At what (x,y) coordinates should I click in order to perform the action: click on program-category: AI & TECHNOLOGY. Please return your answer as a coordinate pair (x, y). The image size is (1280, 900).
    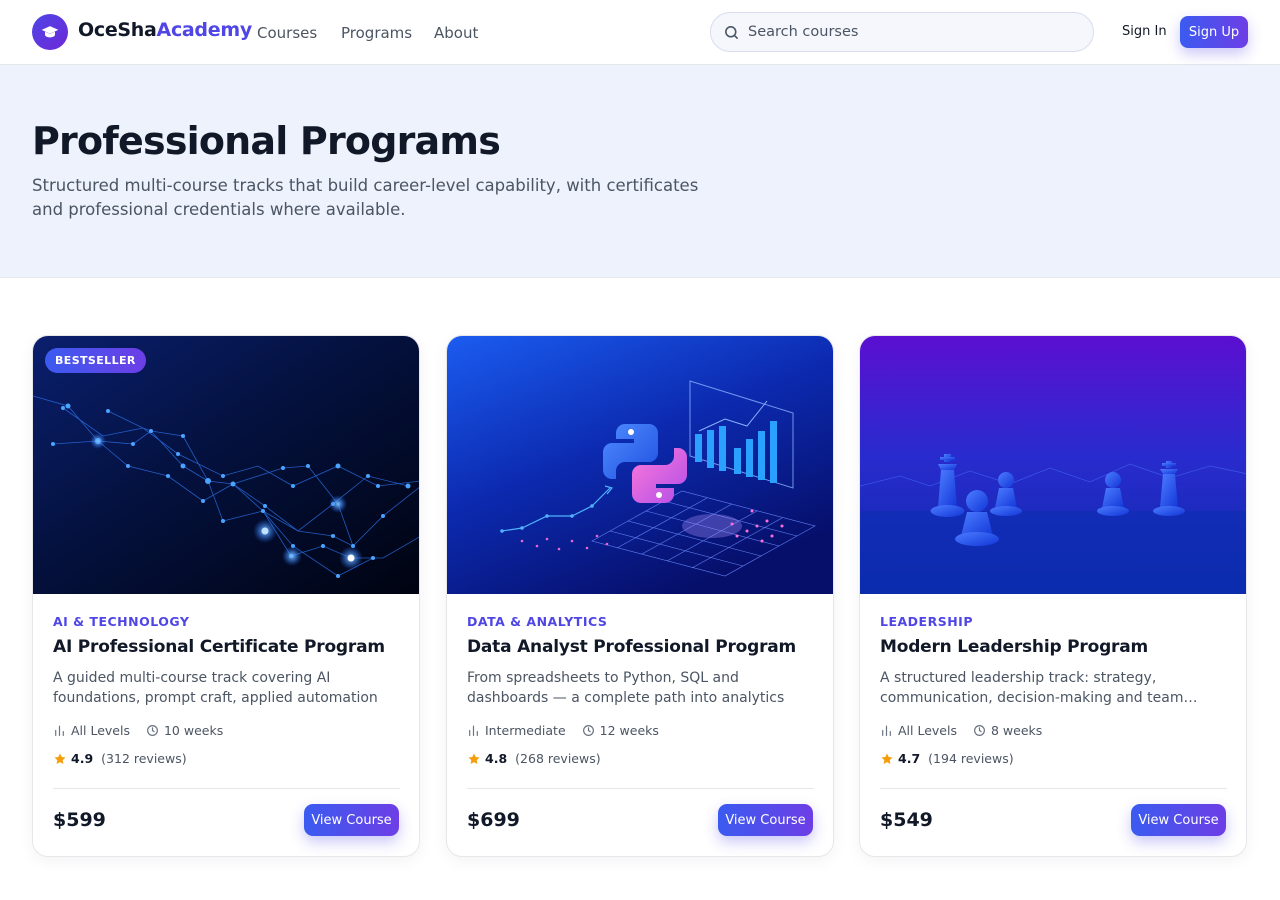
    Looking at the image, I should click on (121, 621).